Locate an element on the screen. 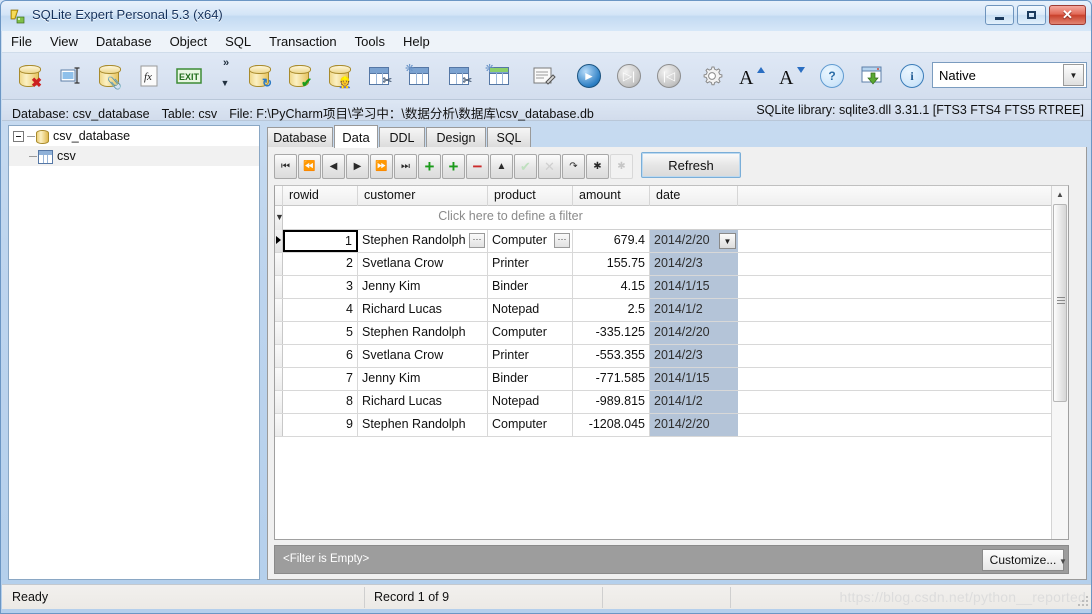 The width and height of the screenshot is (1092, 614). cell-amount: 679.4 is located at coordinates (611, 241).